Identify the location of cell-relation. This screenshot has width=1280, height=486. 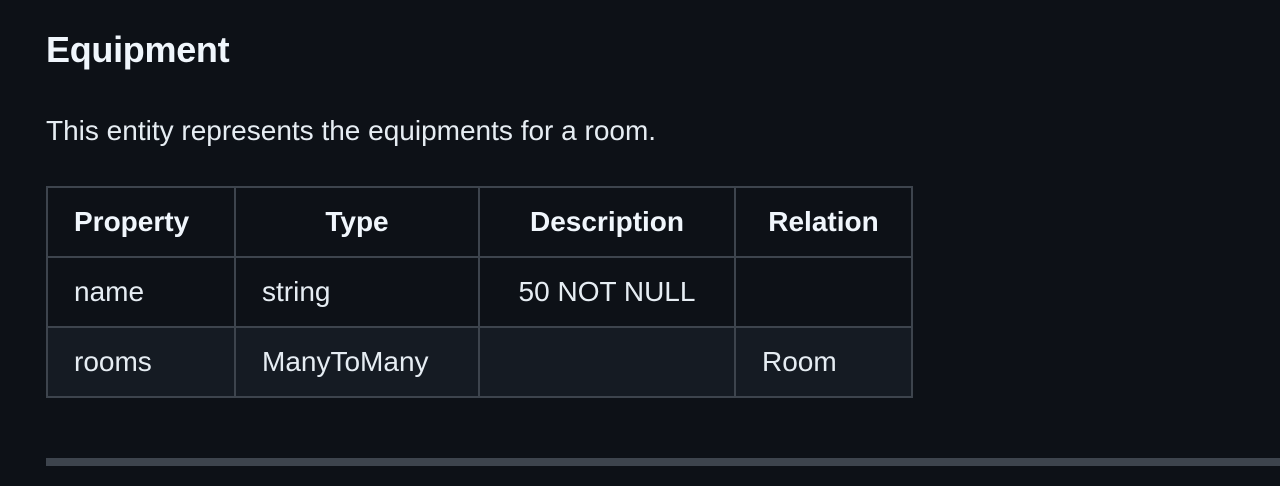
(823, 292).